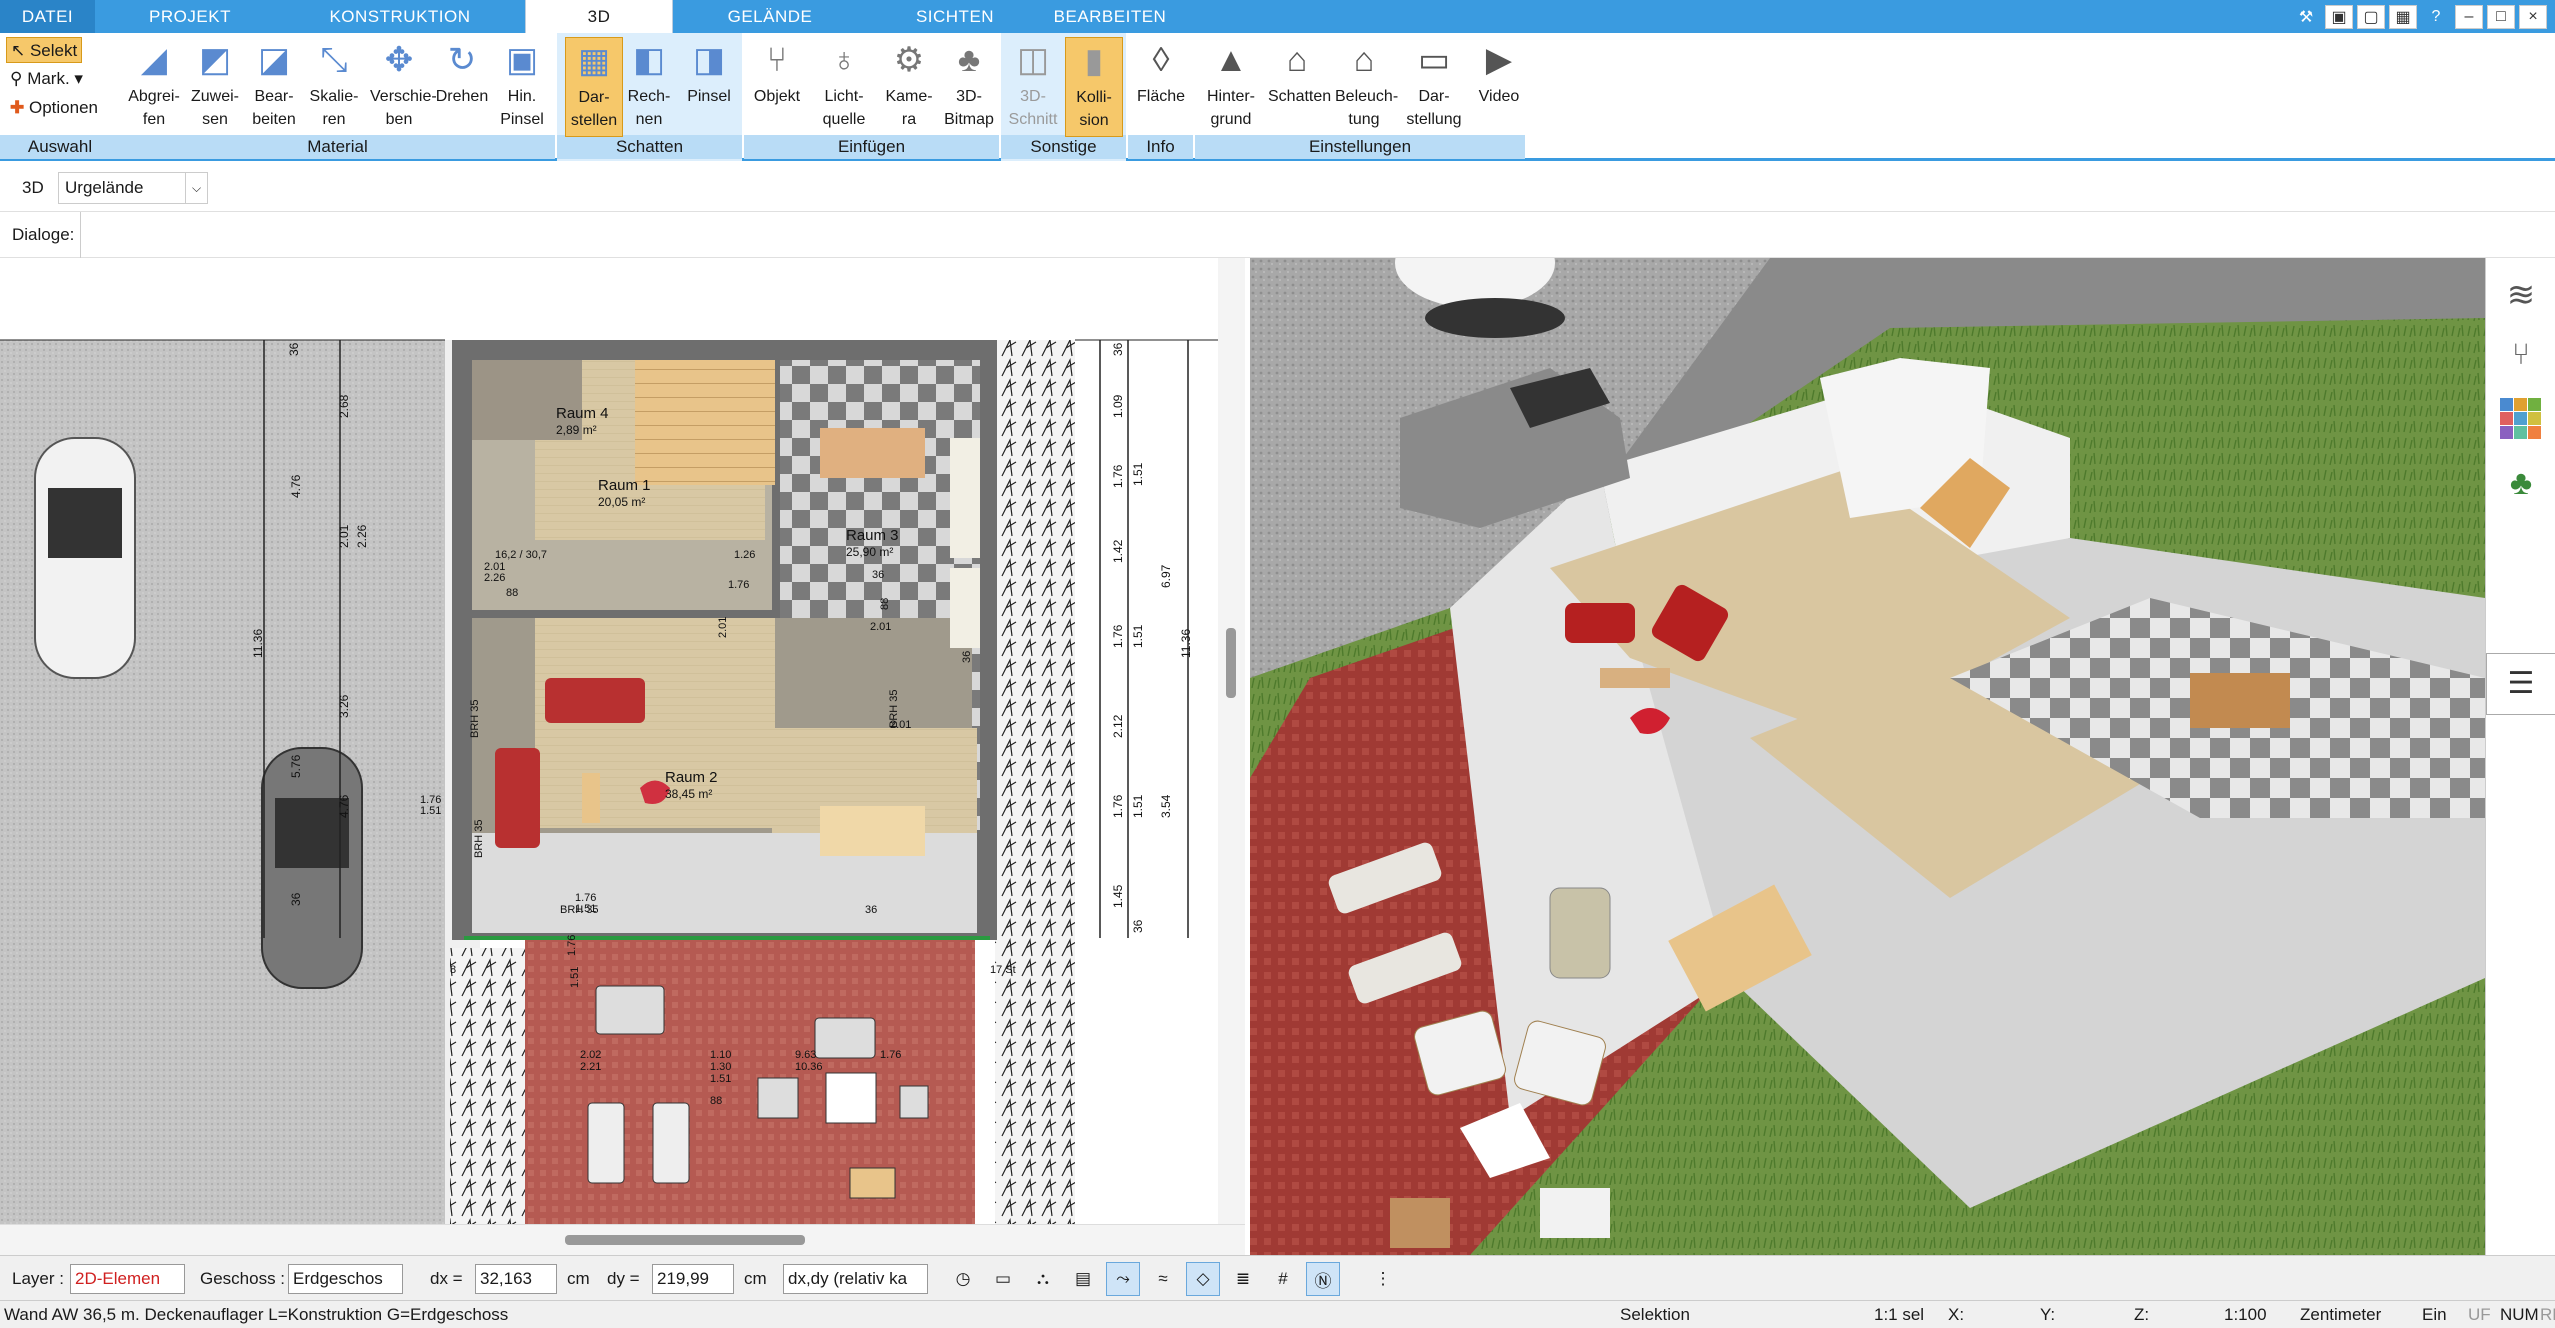 This screenshot has height=1328, width=2555. What do you see at coordinates (963, 1279) in the screenshot?
I see `clock-icon: ◷` at bounding box center [963, 1279].